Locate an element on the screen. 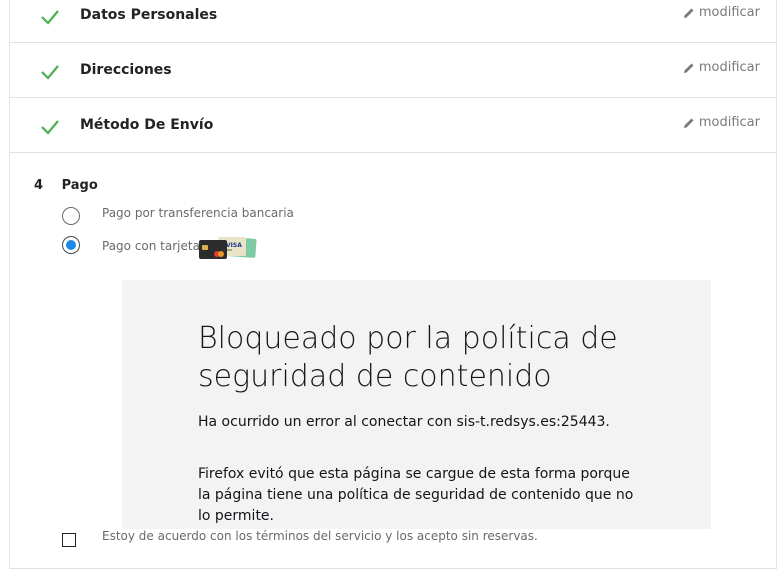  edit-shipping-method-link: modificar is located at coordinates (721, 122).